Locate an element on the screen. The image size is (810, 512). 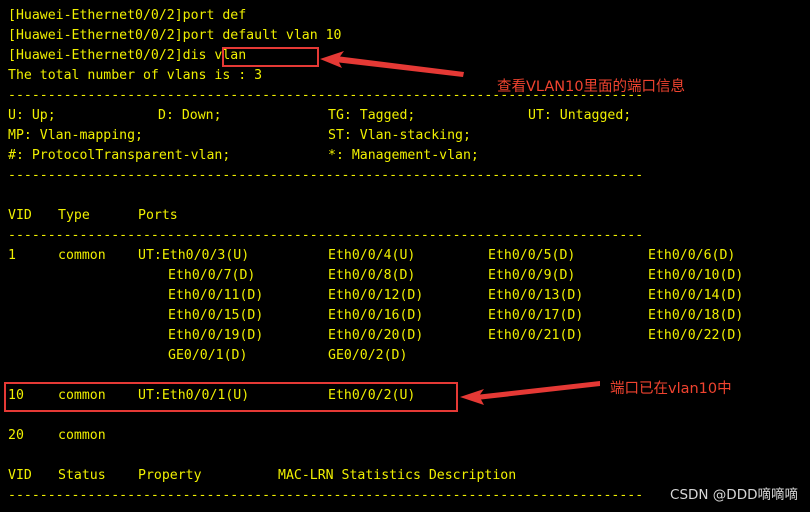
watermark: CSDN @DDD嘀嘀嘀 is located at coordinates (734, 495).